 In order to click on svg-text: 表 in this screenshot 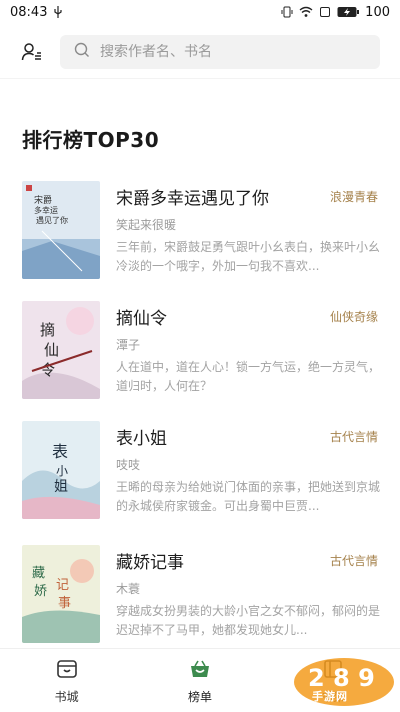, I will do `click(60, 451)`.